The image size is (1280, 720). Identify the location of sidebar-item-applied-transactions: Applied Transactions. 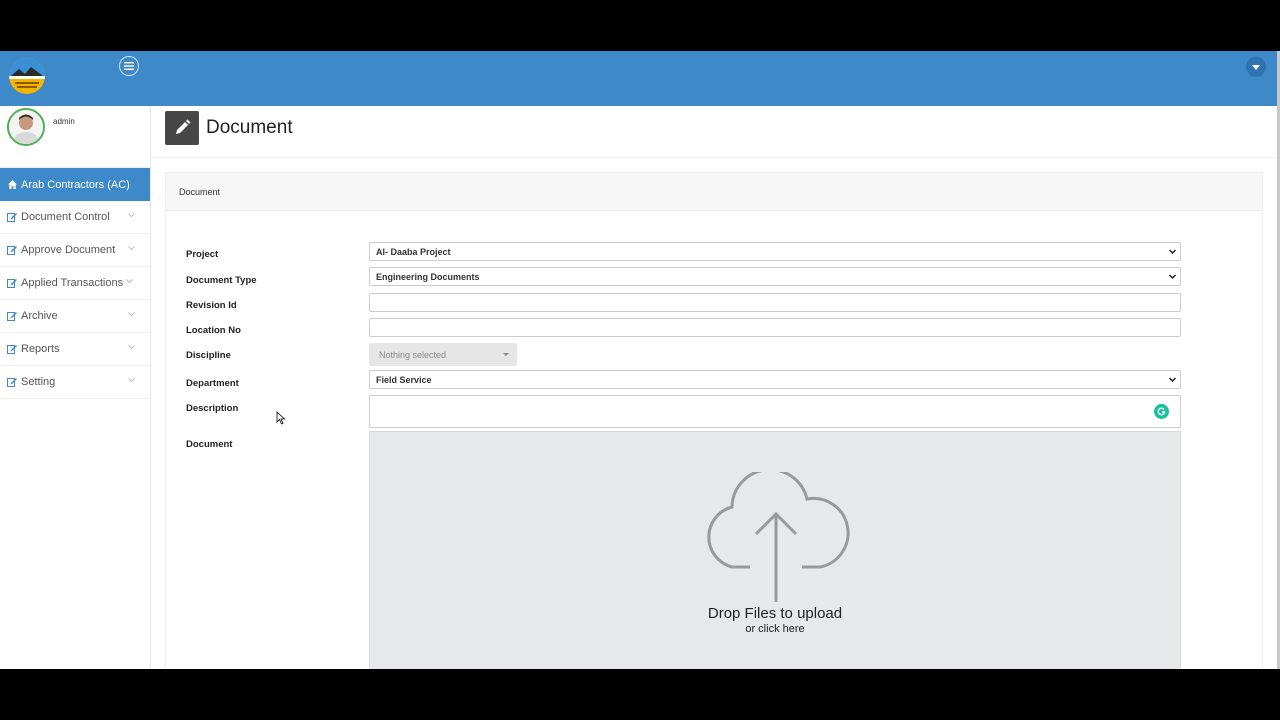
(75, 283).